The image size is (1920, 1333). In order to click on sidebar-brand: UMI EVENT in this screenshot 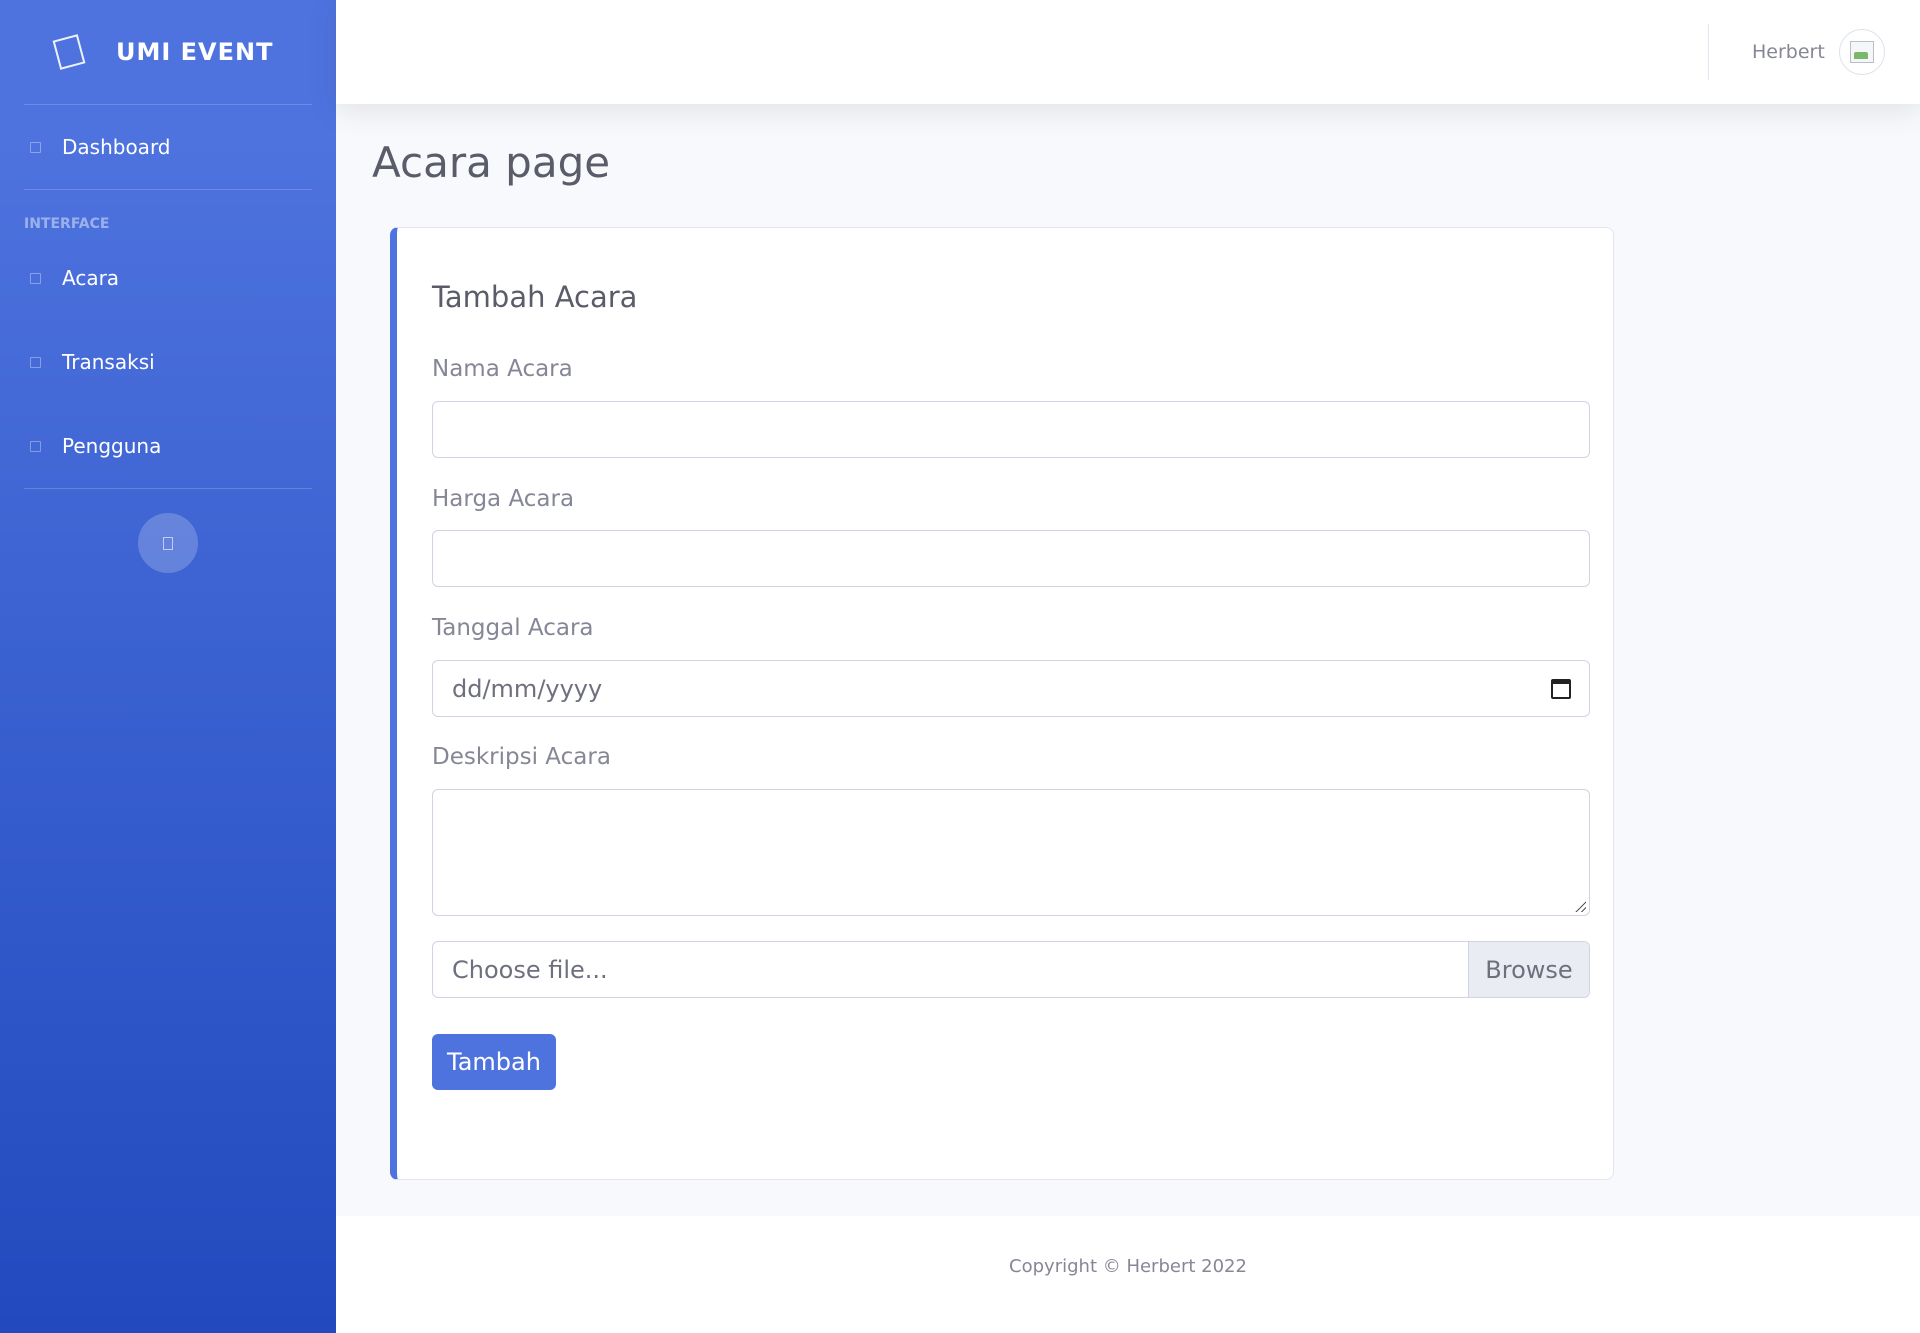, I will do `click(168, 52)`.